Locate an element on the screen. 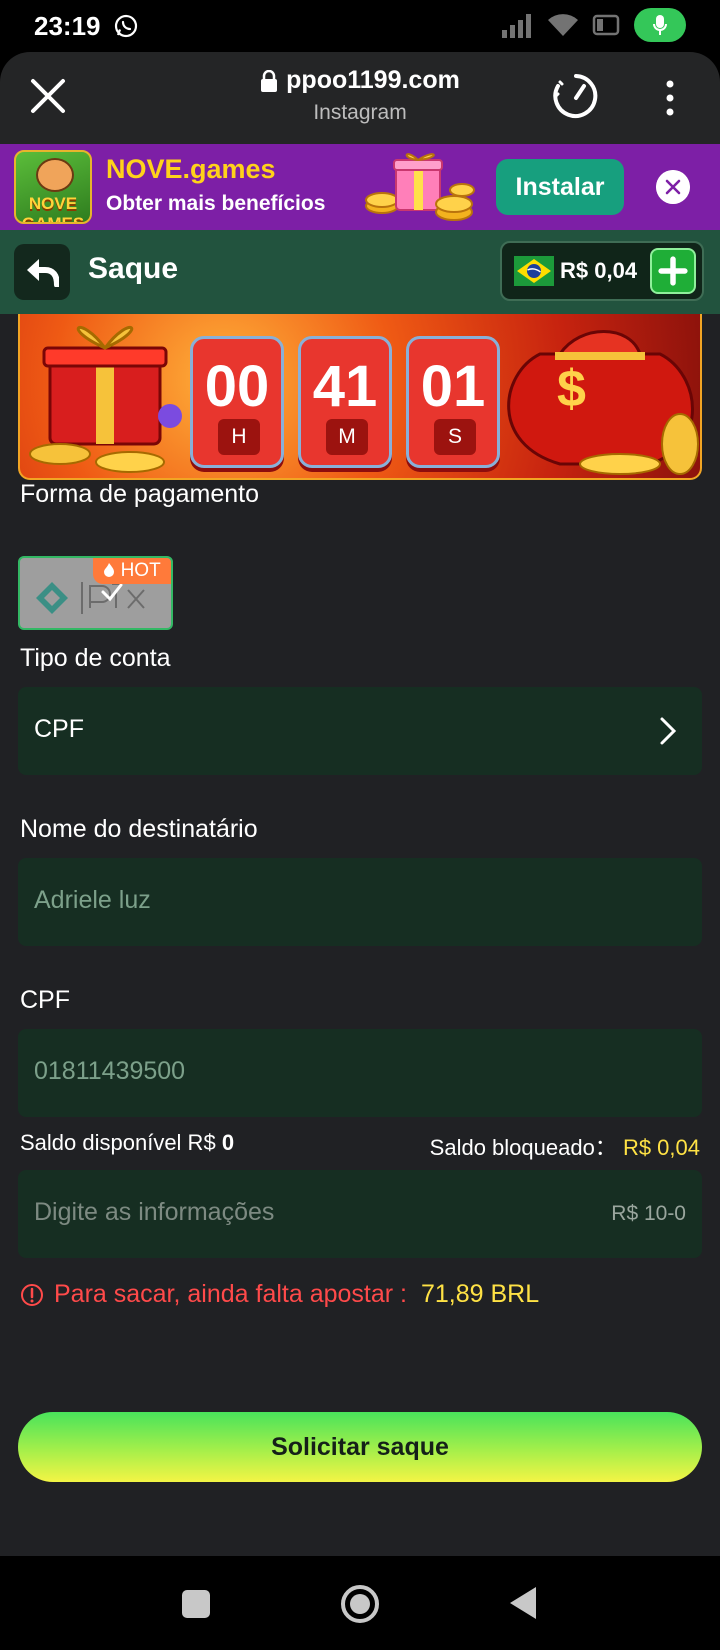 This screenshot has width=720, height=1650. install-button: Instalar is located at coordinates (560, 187).